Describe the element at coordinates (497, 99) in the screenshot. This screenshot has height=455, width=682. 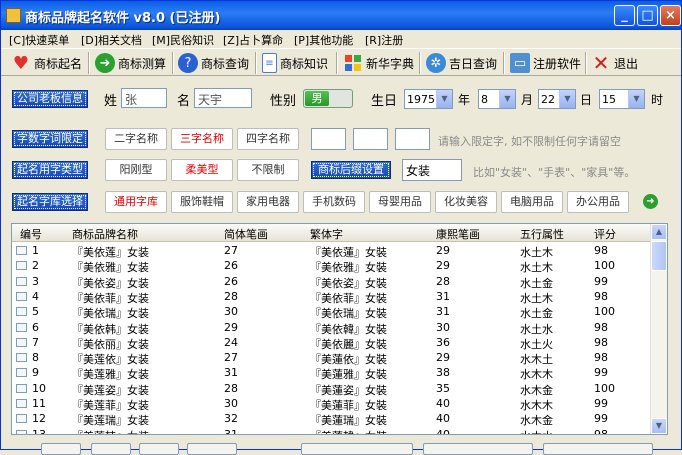
I see `birth-month-select: 8 ▼` at that location.